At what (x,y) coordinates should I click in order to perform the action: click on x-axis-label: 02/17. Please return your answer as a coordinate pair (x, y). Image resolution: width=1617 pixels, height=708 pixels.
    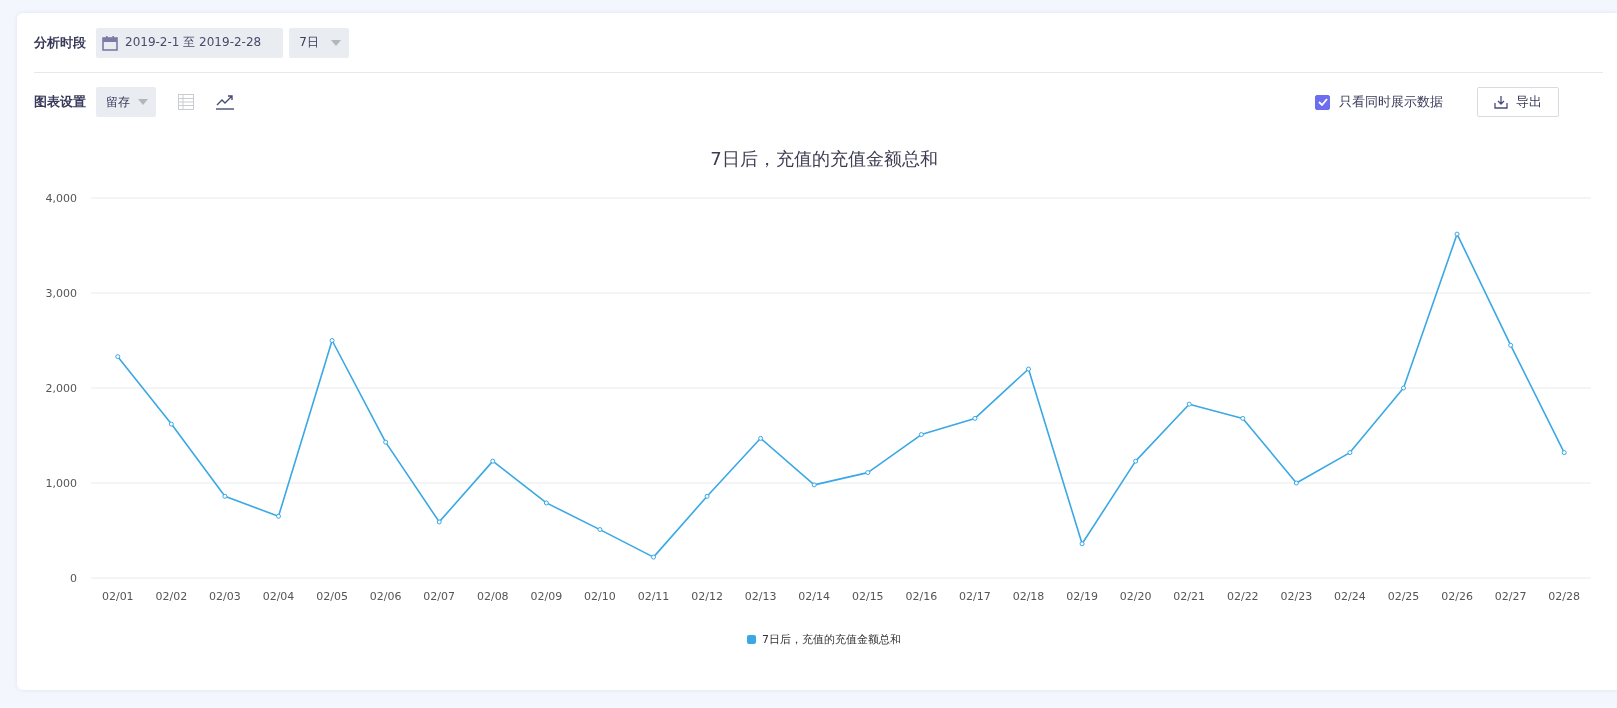
    Looking at the image, I should click on (975, 596).